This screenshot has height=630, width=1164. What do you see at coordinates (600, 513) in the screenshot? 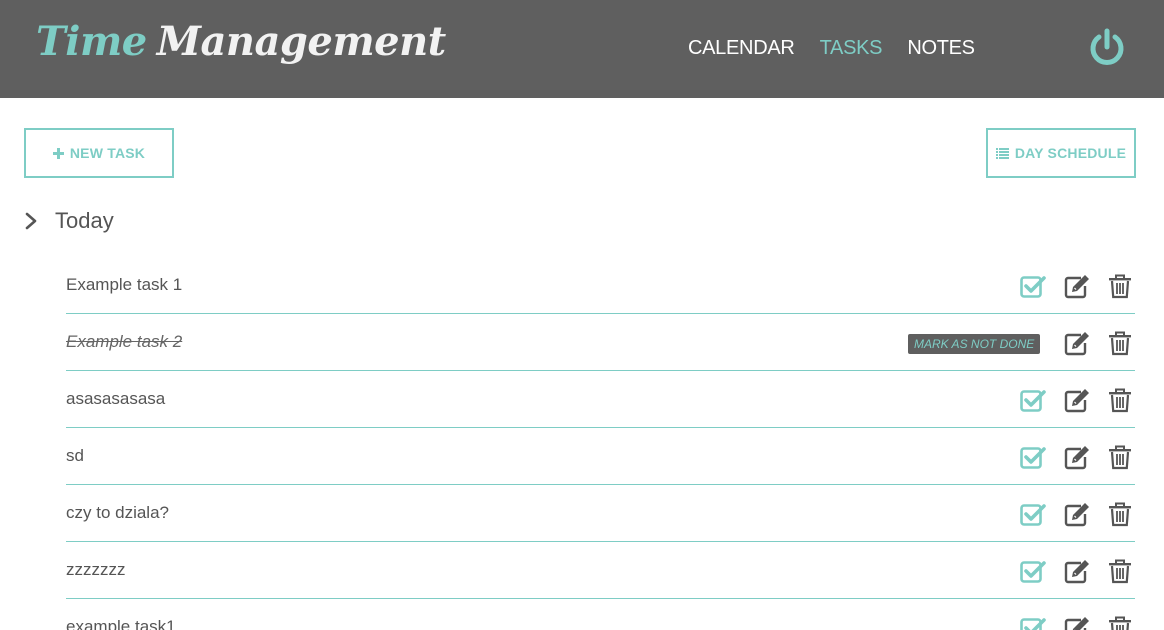
I see `task-row: czy to dziala?` at bounding box center [600, 513].